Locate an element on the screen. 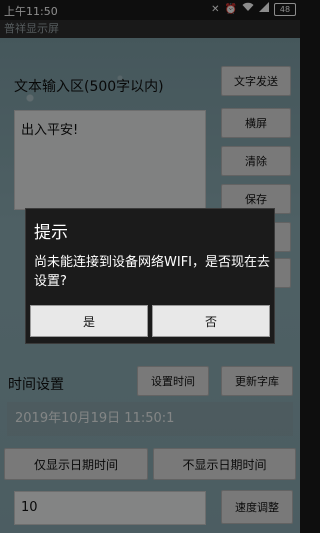  dialog-title: 提示 is located at coordinates (51, 233).